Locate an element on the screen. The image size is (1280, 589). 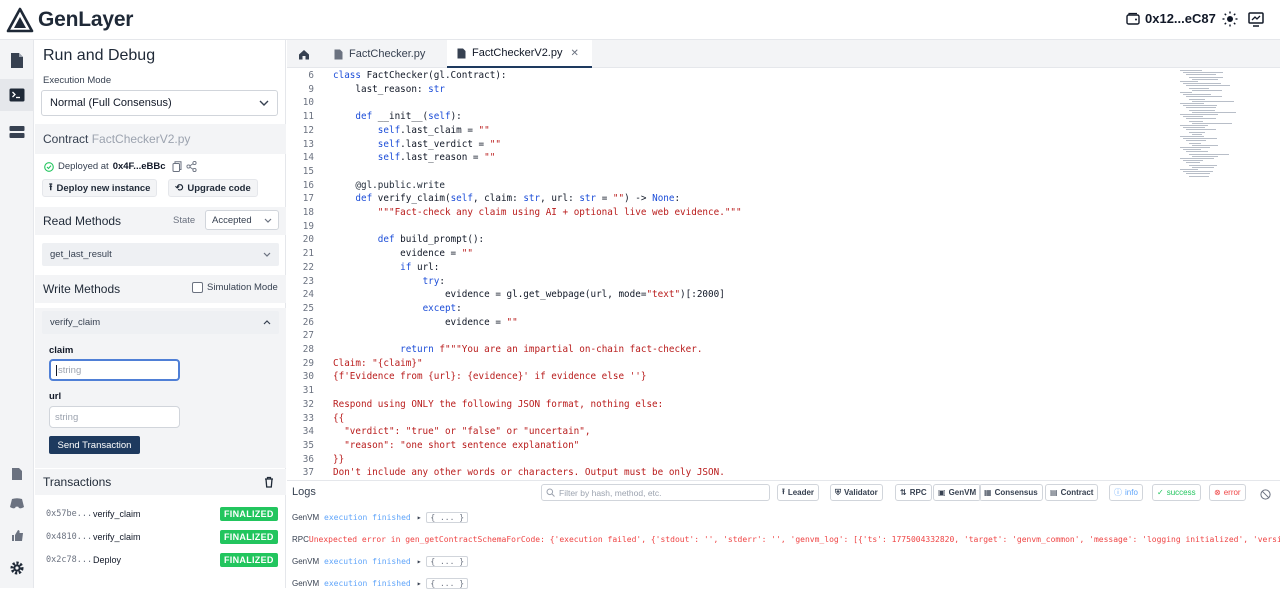
state-select: Accepted is located at coordinates (242, 220).